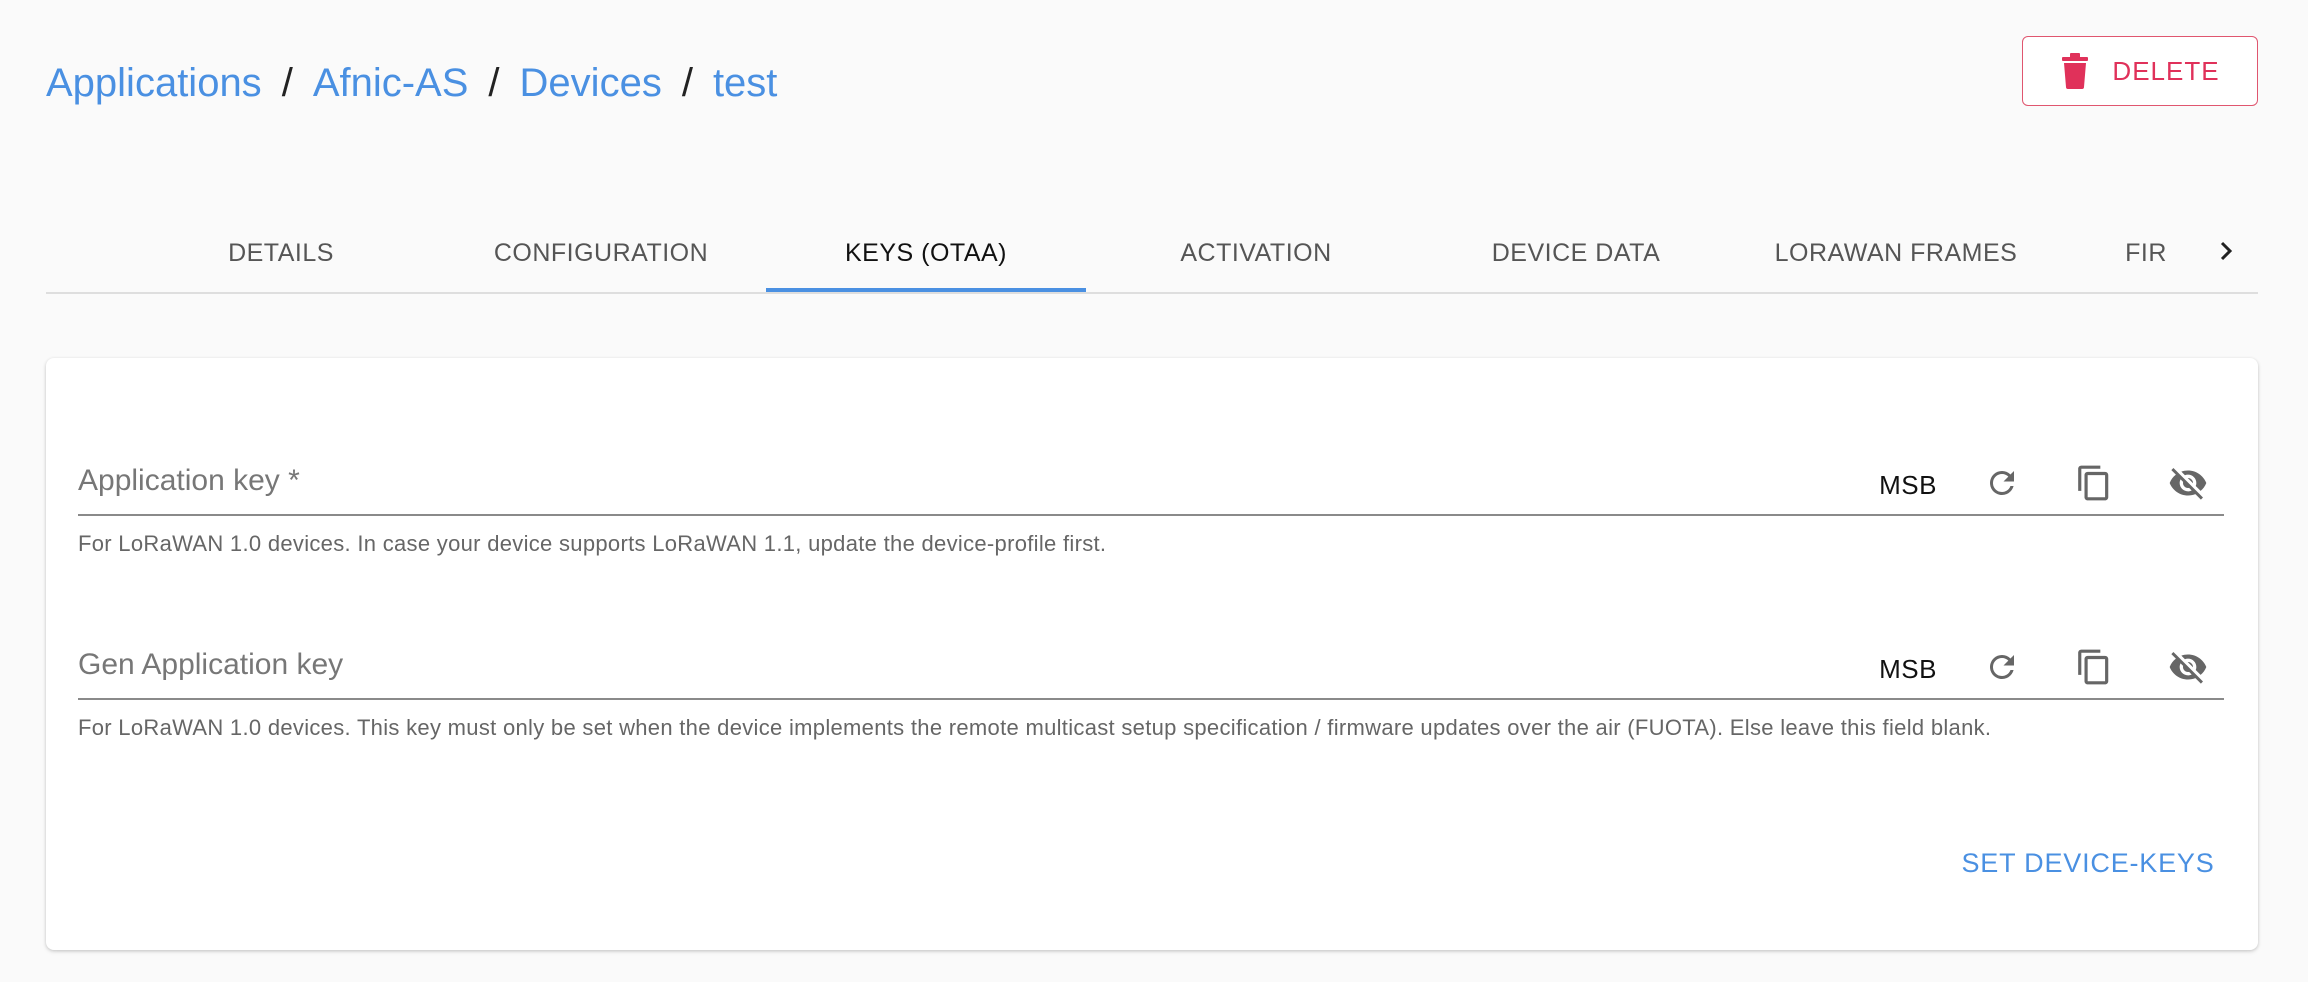 This screenshot has width=2308, height=982. I want to click on tab-activation: ACTIVATION, so click(1256, 253).